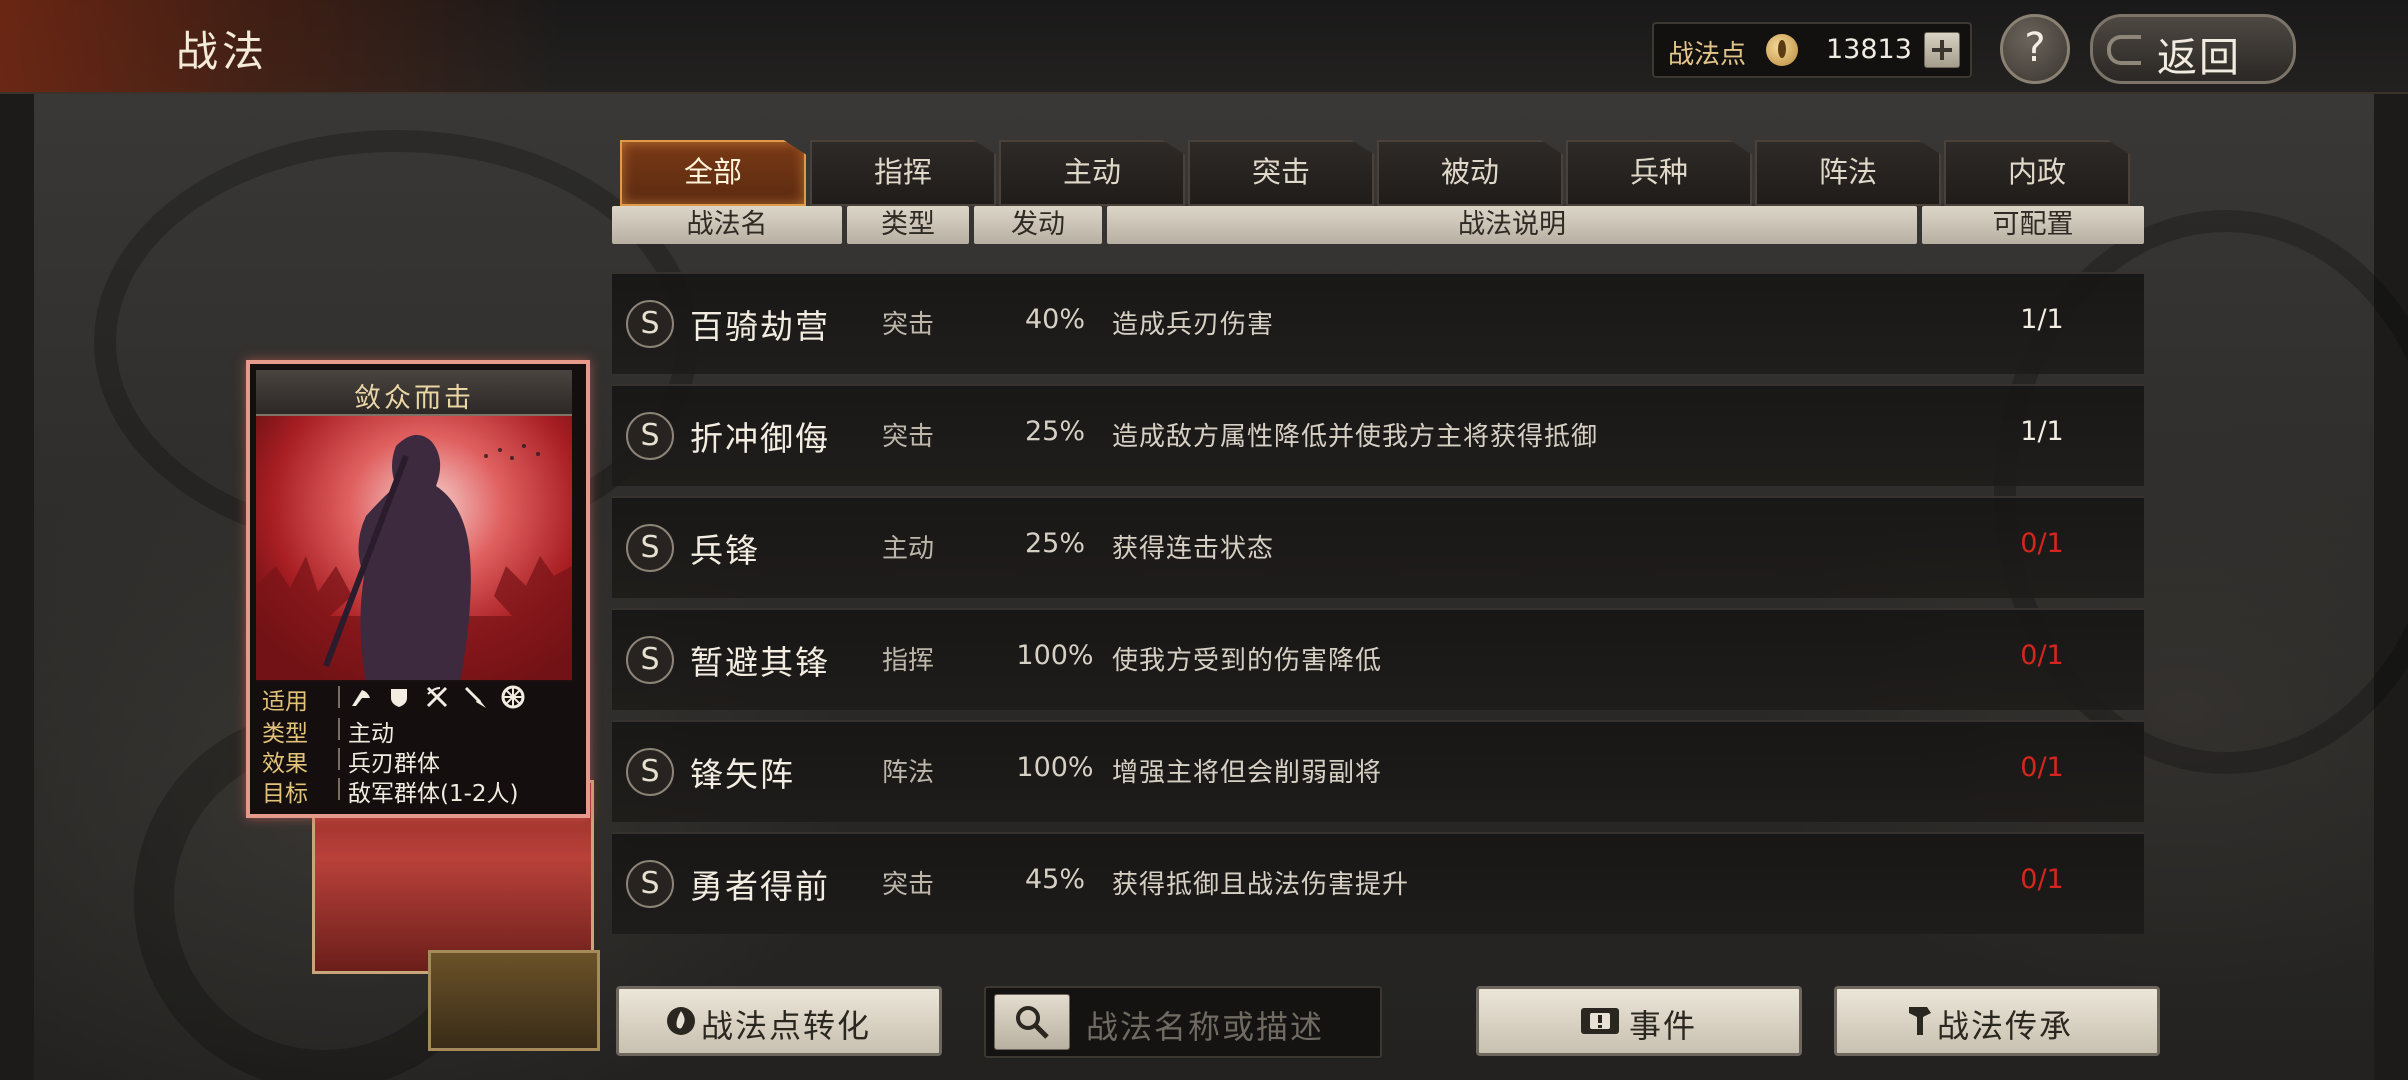 Image resolution: width=2408 pixels, height=1080 pixels. I want to click on tab-assault: 突击, so click(1281, 173).